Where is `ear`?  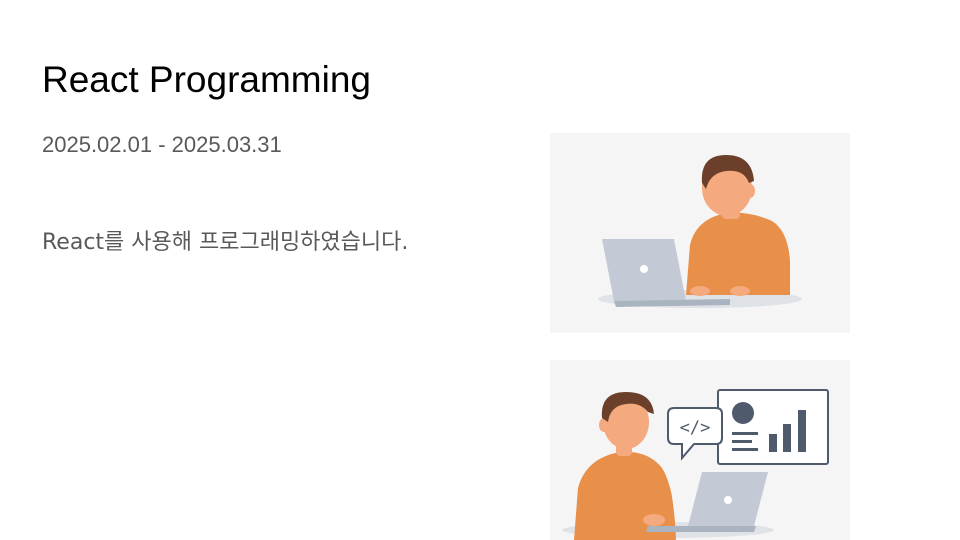
ear is located at coordinates (750, 191).